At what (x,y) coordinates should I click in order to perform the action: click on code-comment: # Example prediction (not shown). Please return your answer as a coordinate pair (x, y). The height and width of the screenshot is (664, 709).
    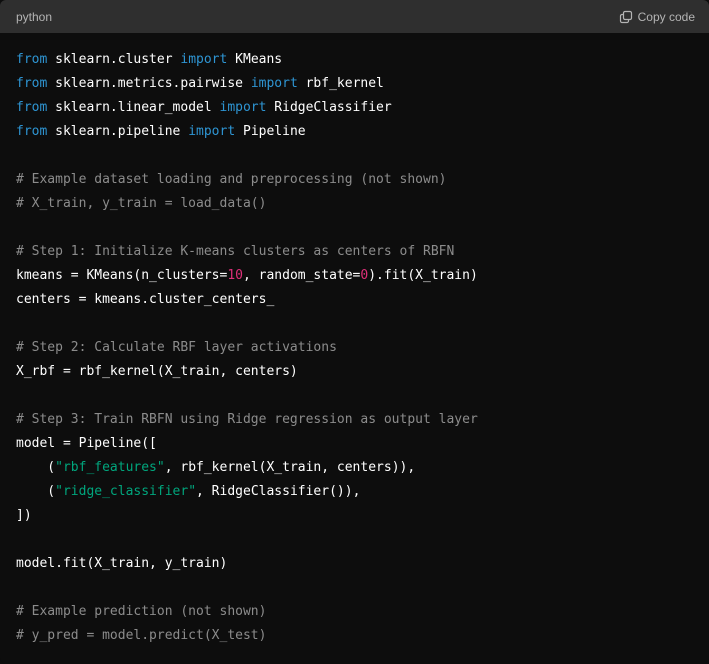
    Looking at the image, I should click on (141, 611).